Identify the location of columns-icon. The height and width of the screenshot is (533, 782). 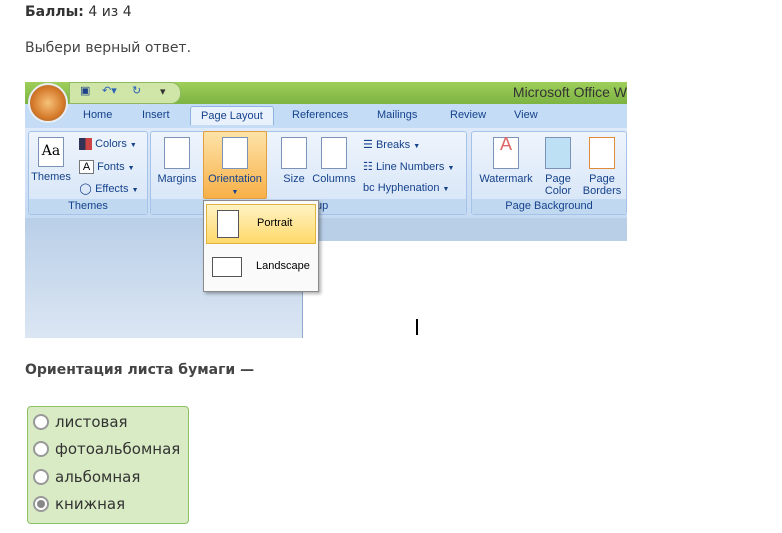
(334, 153).